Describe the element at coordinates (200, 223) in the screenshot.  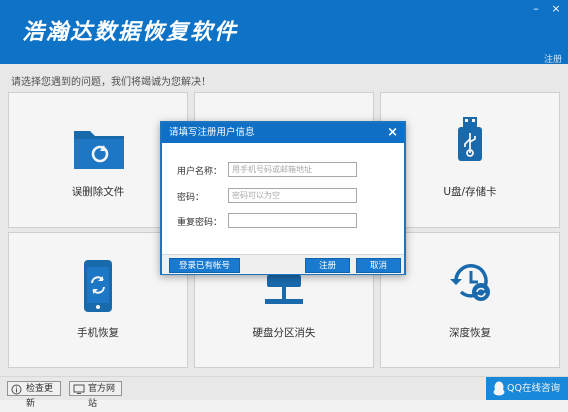
I see `repeat-password-label: 重复密码：` at that location.